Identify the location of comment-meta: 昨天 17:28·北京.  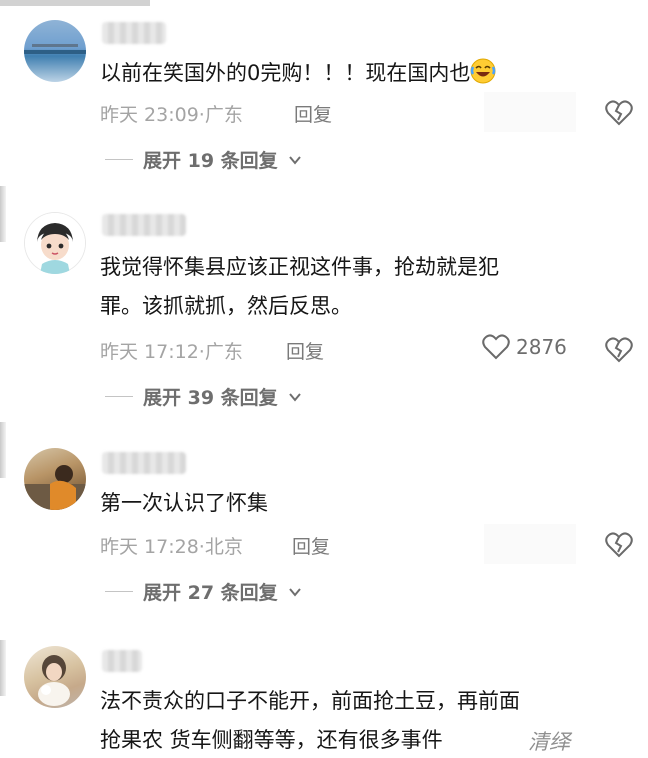
(171, 547).